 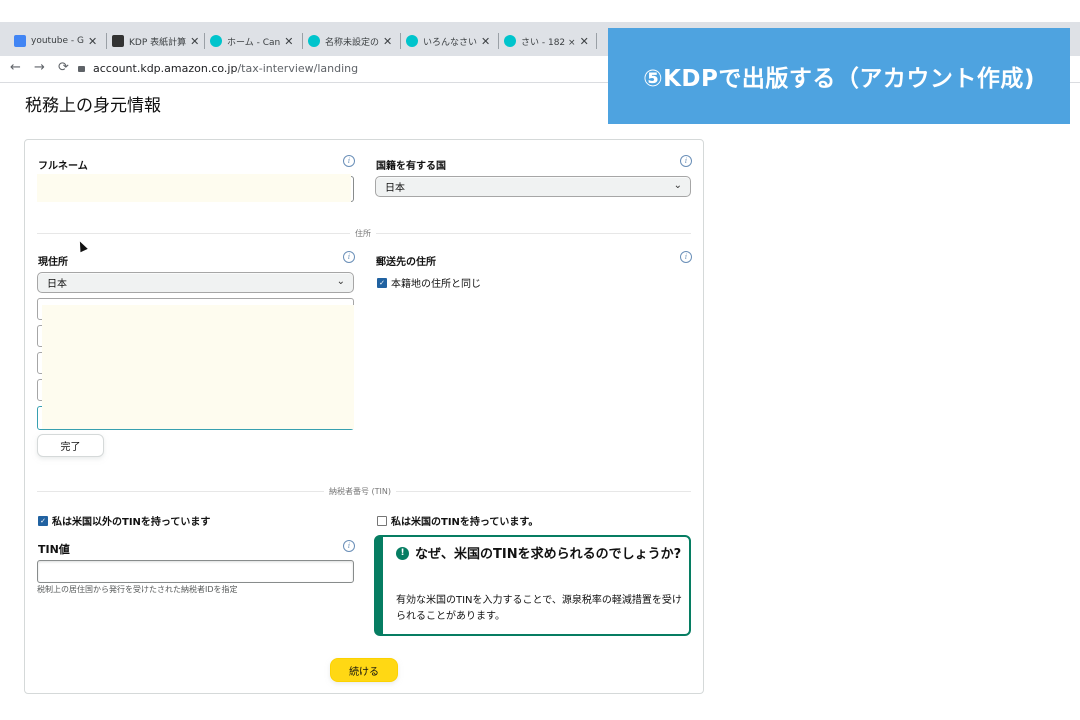 I want to click on current-address-country-select: 日本 ⌄, so click(x=195, y=282).